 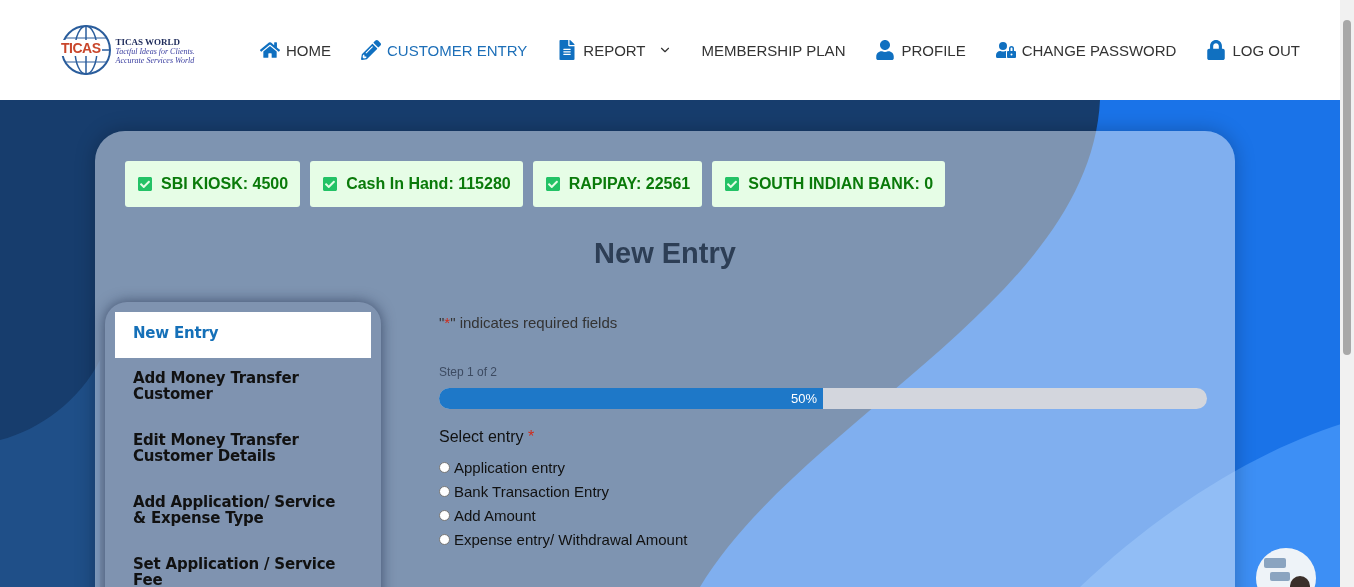 I want to click on page-title: New Entry, so click(x=665, y=253).